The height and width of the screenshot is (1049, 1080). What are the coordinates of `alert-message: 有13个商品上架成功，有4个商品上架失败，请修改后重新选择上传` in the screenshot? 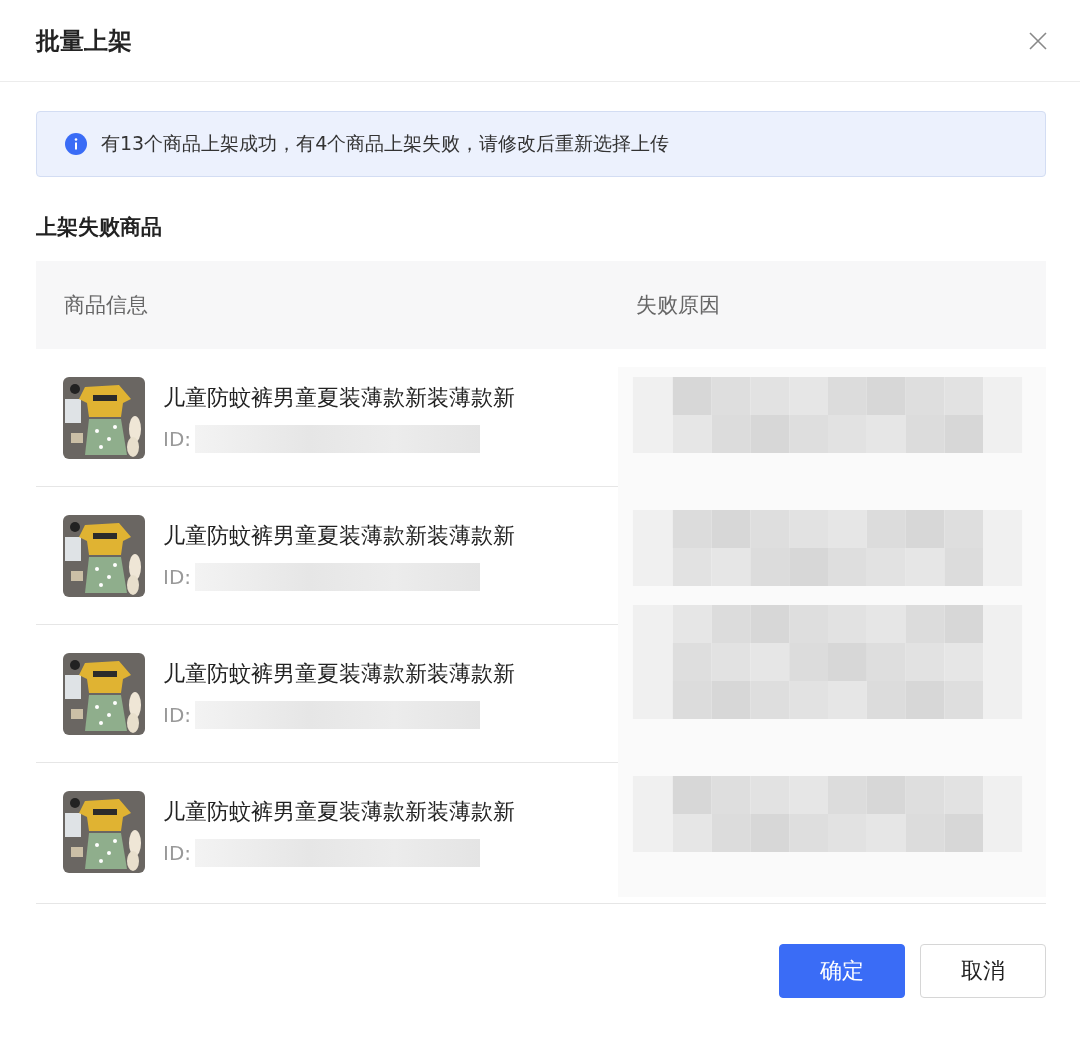 It's located at (385, 143).